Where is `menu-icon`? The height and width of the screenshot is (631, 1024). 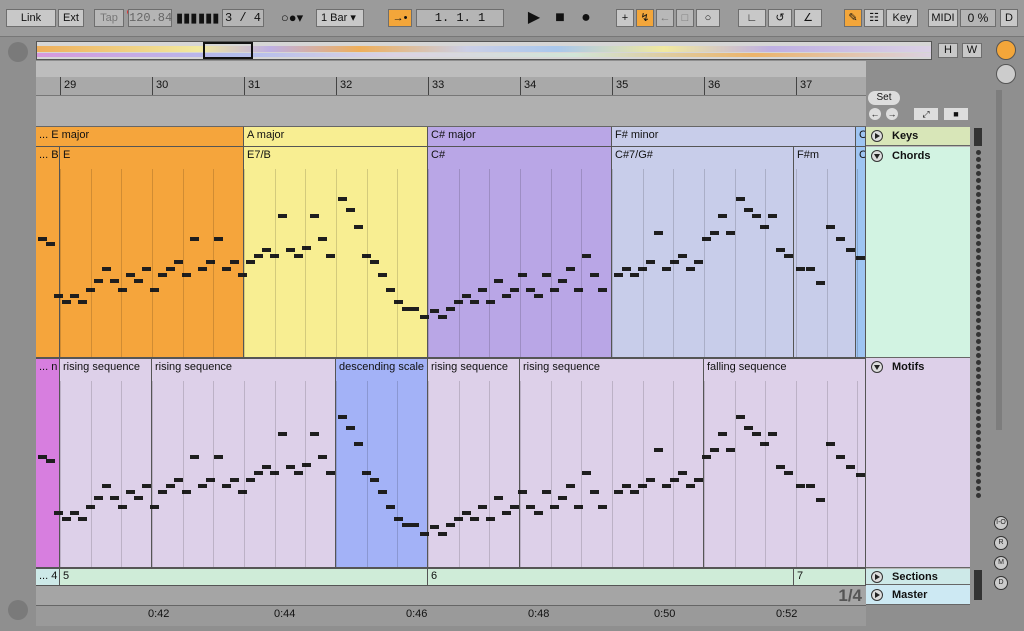 menu-icon is located at coordinates (1006, 50).